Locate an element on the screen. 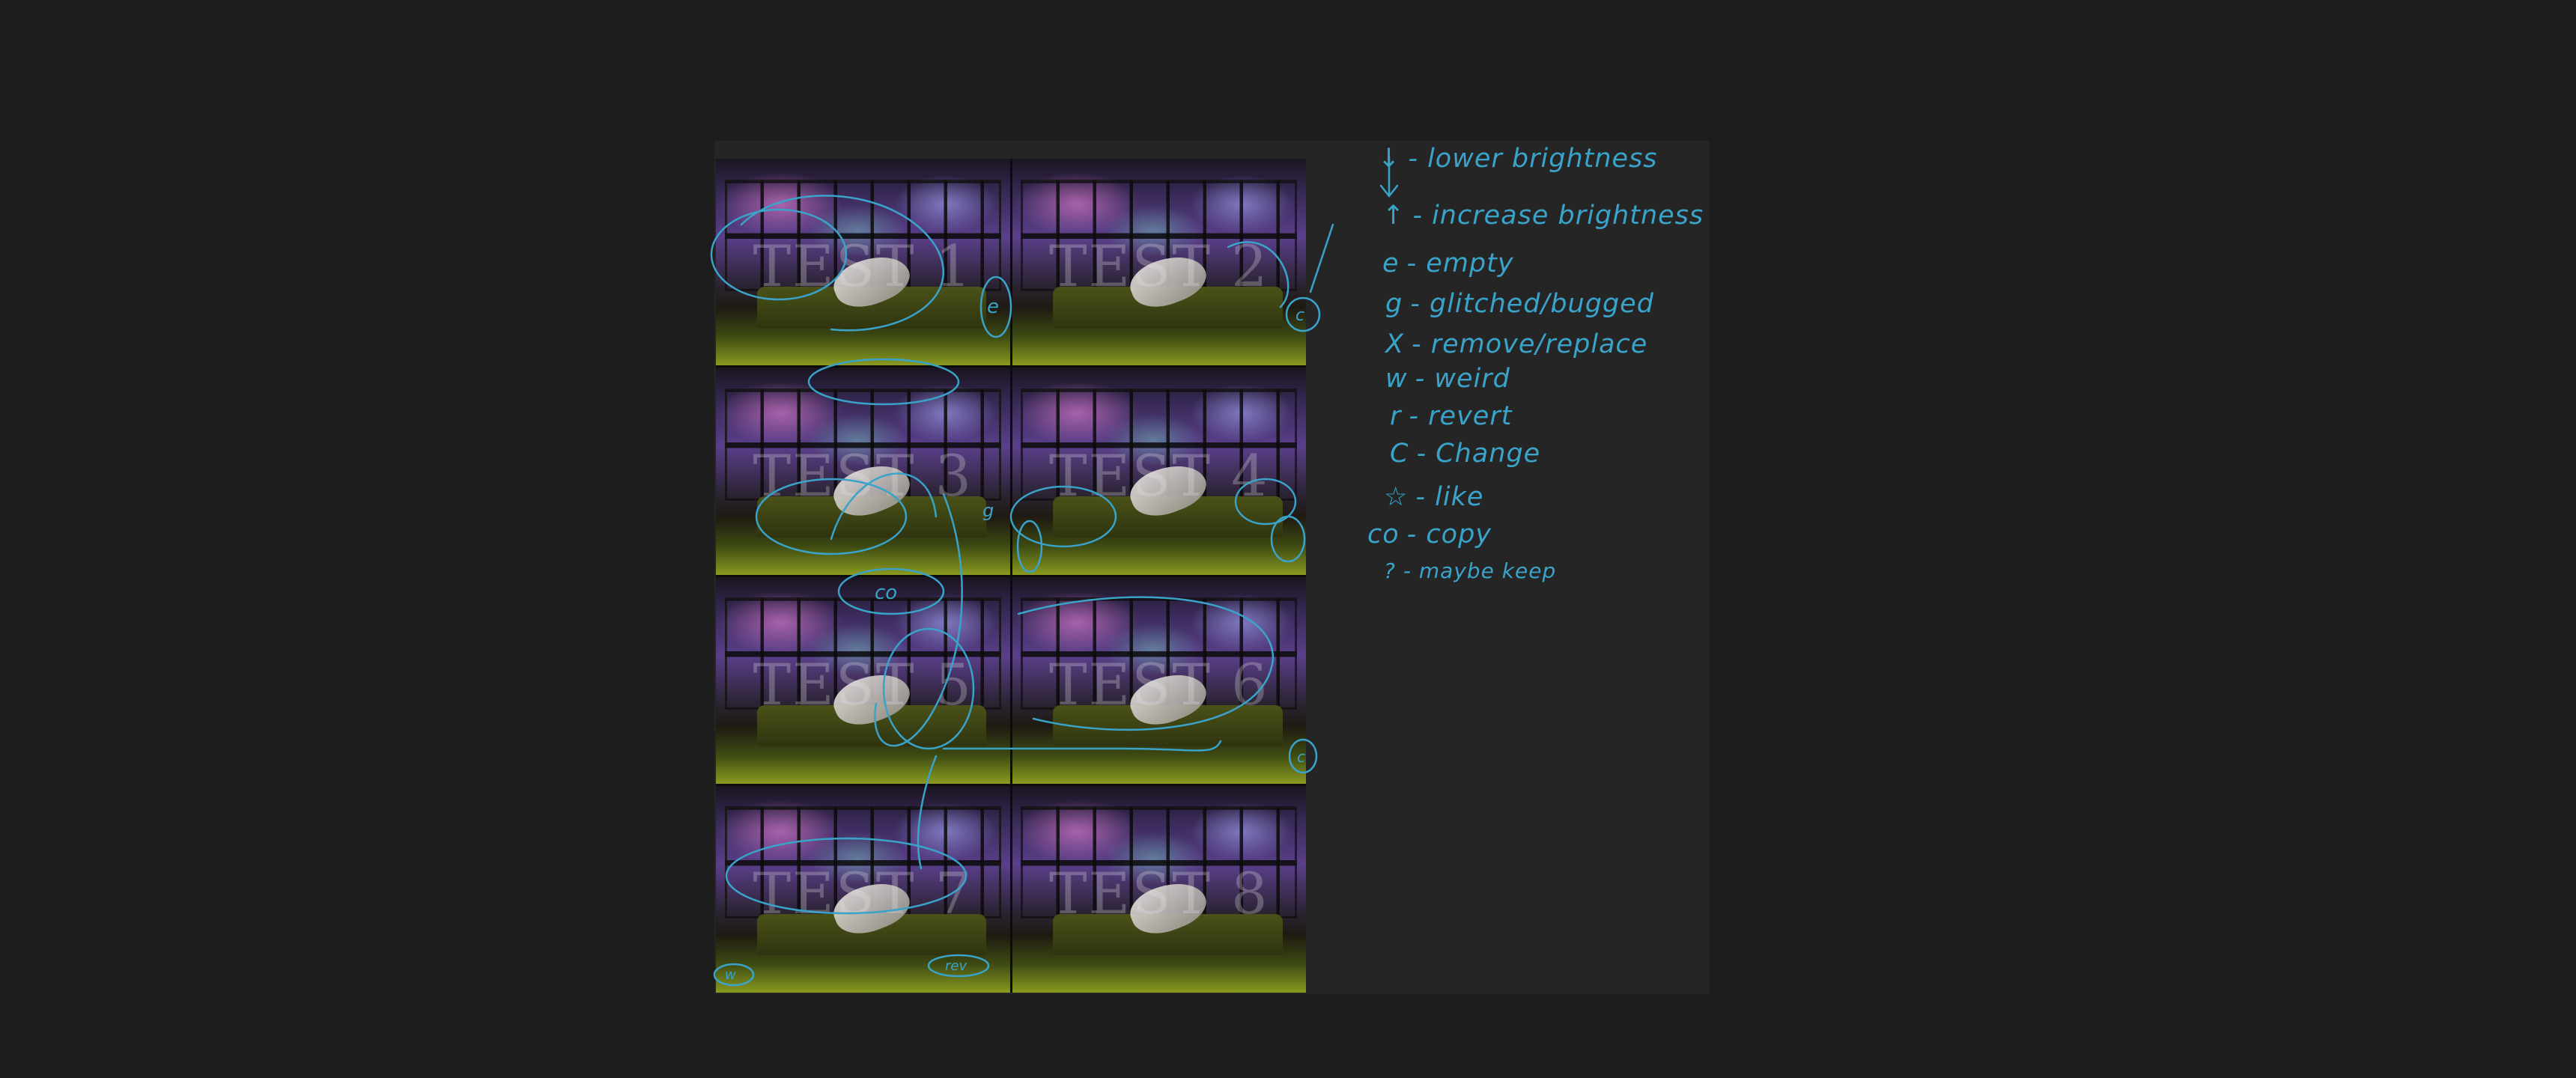  down-arrow-icon is located at coordinates (1389, 177).